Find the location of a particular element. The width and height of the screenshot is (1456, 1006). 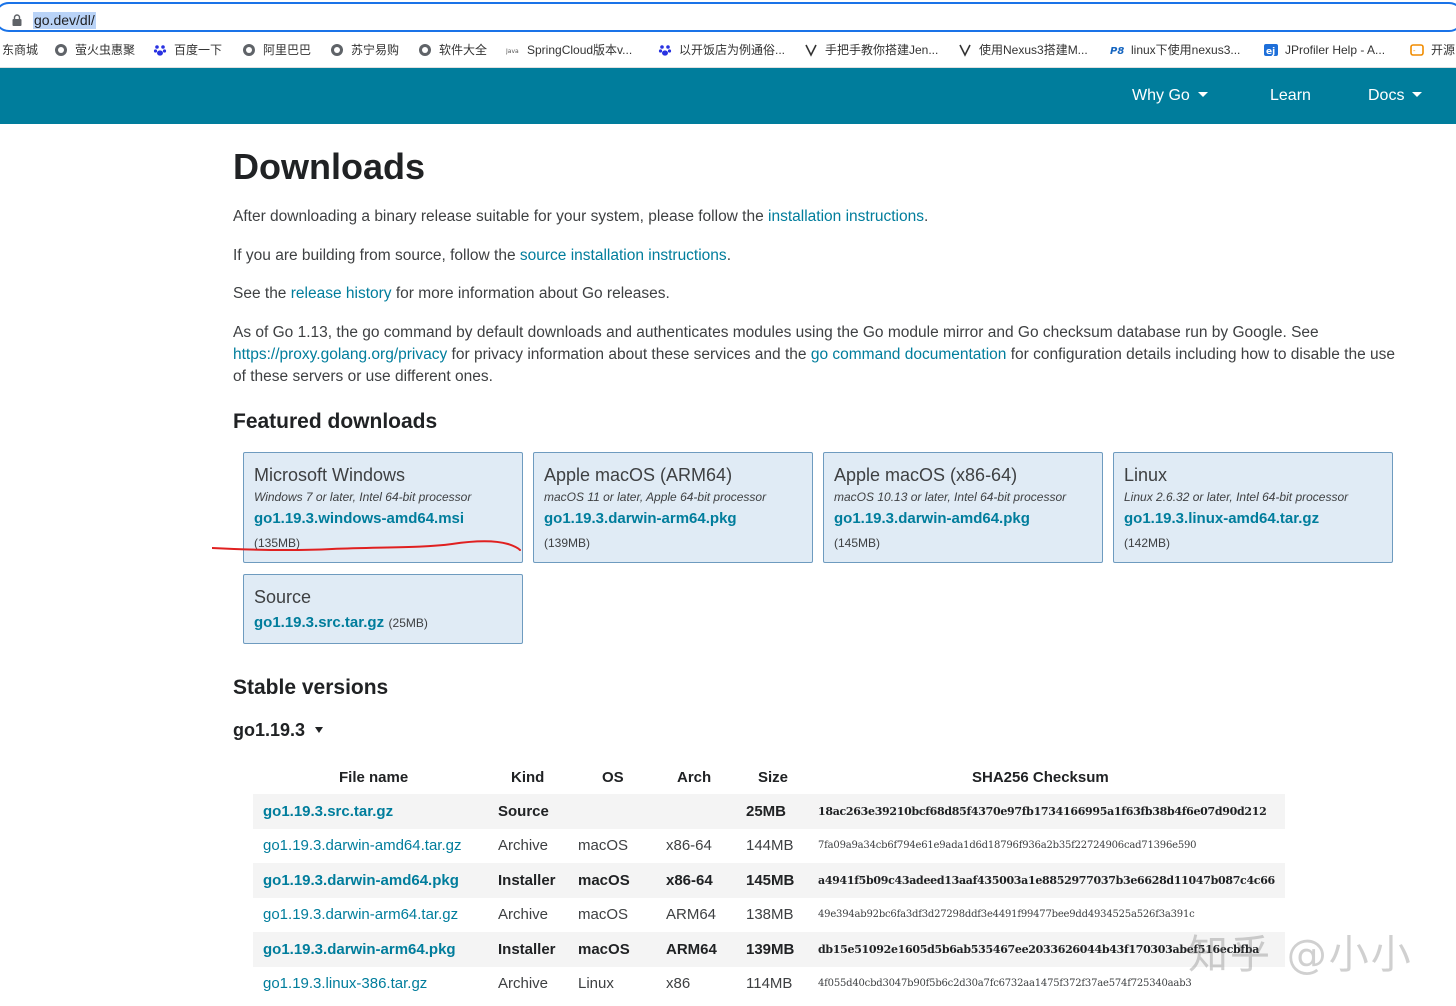

version-toggle: go1.19.3 is located at coordinates (278, 730).